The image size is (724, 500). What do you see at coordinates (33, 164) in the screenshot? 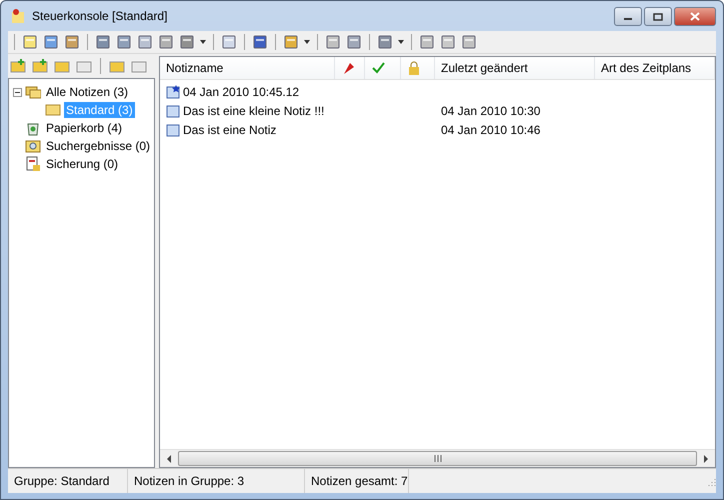
I see `document-icon` at bounding box center [33, 164].